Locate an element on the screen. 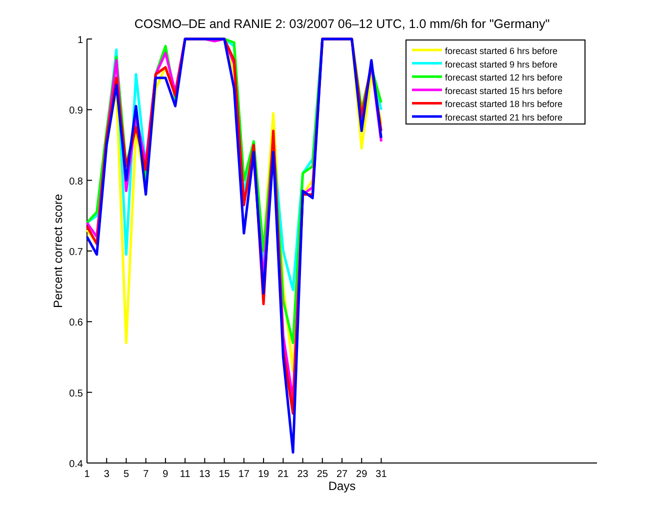 The width and height of the screenshot is (660, 520). x-tick-label: 29 is located at coordinates (362, 474).